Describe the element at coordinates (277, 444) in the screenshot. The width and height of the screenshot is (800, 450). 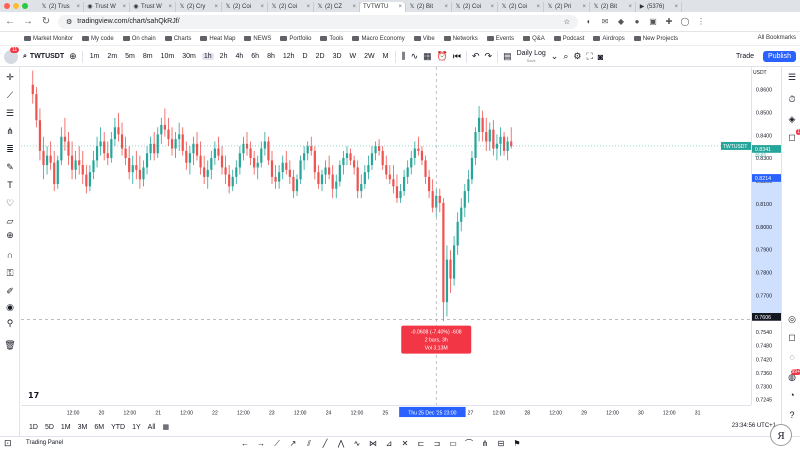
I see `trend-tool-icon: ⟋` at that location.